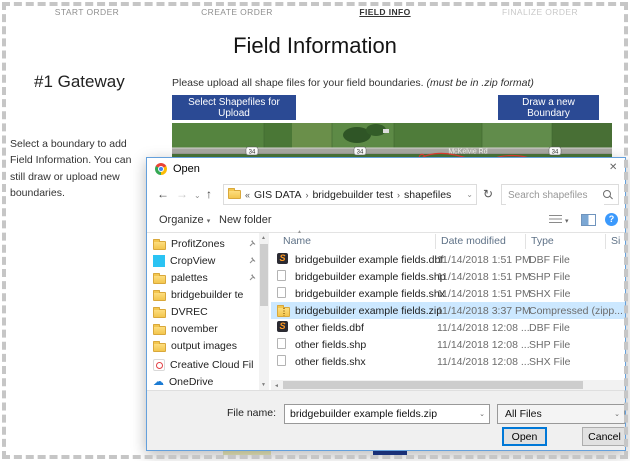  Describe the element at coordinates (161, 169) in the screenshot. I see `chrome-icon` at that location.